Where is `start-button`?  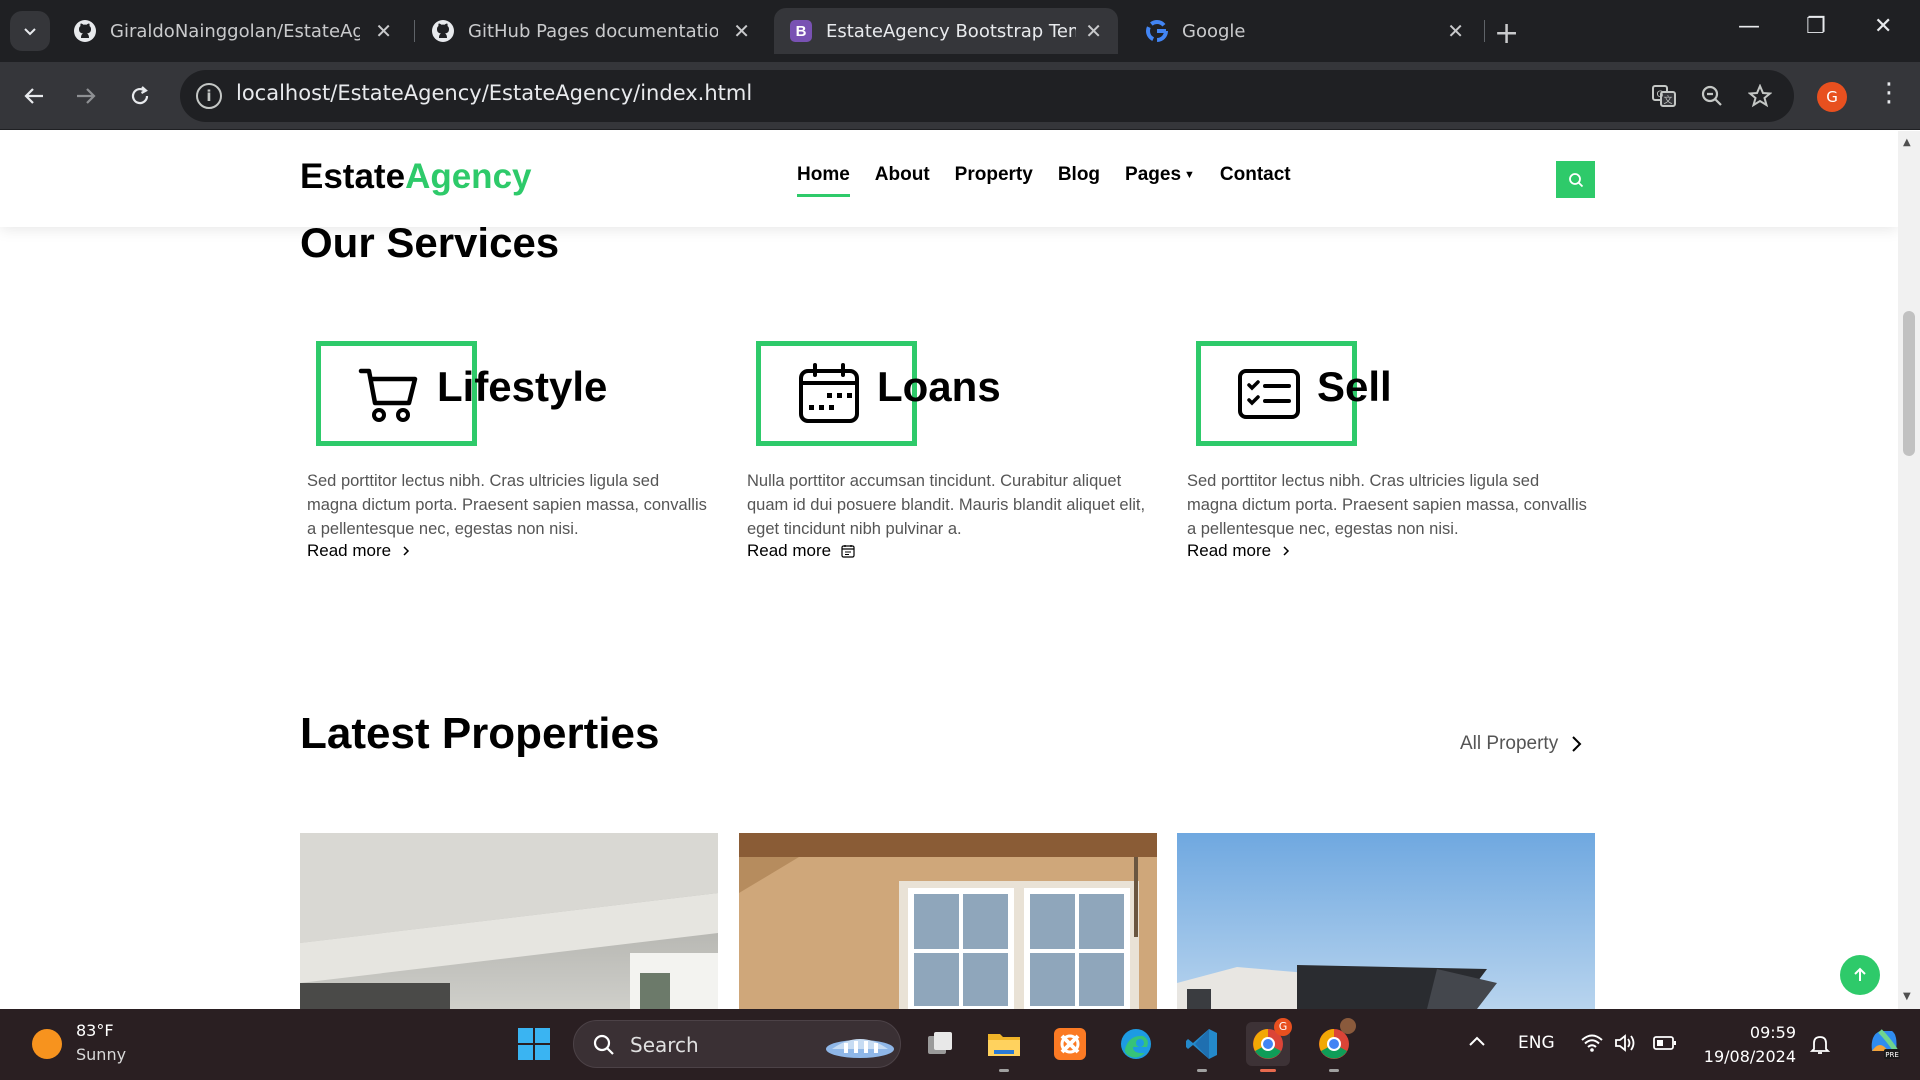 start-button is located at coordinates (534, 1044).